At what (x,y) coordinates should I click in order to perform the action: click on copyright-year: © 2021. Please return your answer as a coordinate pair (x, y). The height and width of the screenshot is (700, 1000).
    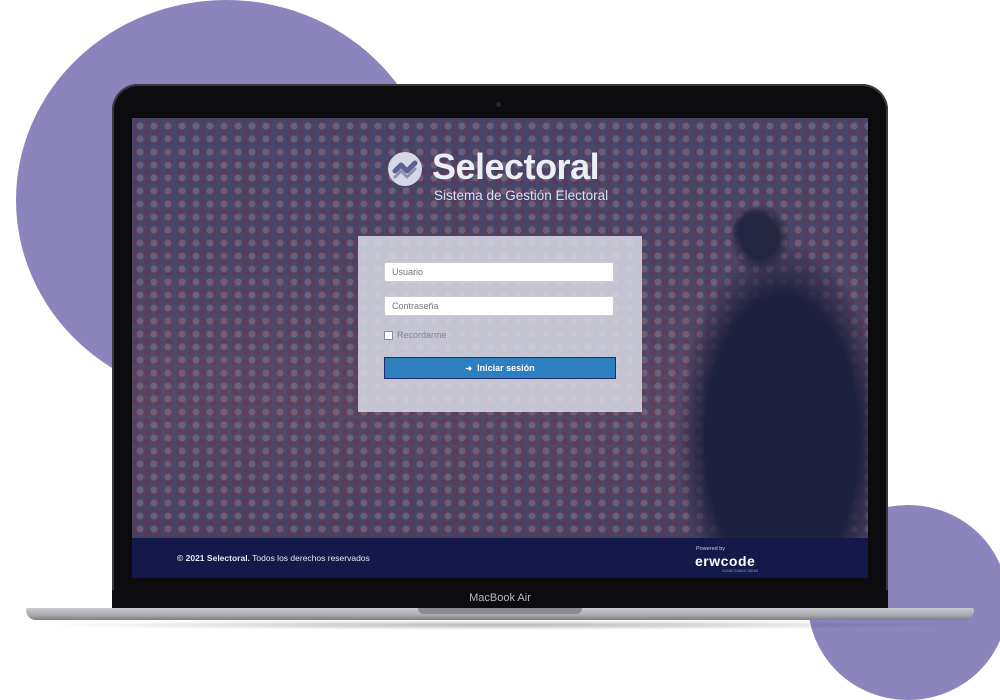
    Looking at the image, I should click on (191, 558).